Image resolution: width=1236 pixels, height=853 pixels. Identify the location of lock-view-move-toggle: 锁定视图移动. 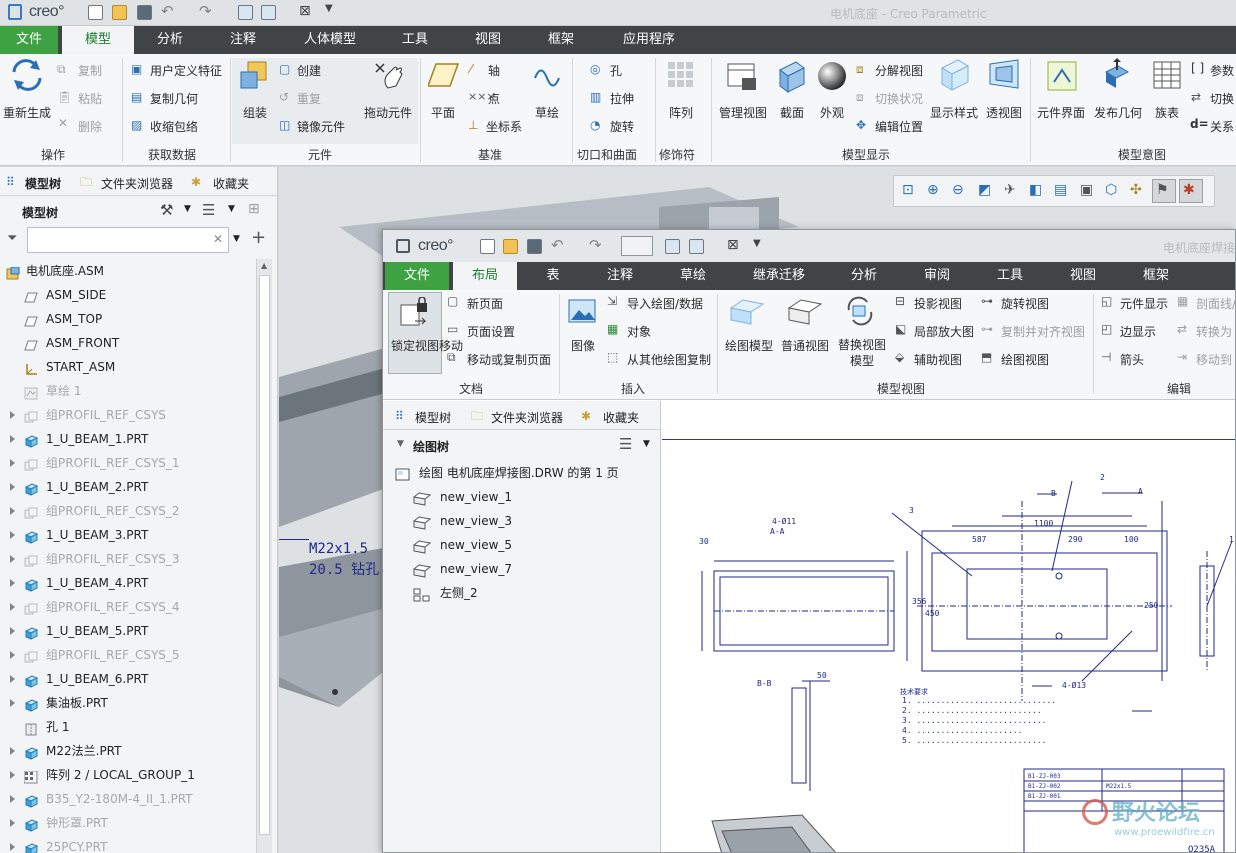
(425, 333).